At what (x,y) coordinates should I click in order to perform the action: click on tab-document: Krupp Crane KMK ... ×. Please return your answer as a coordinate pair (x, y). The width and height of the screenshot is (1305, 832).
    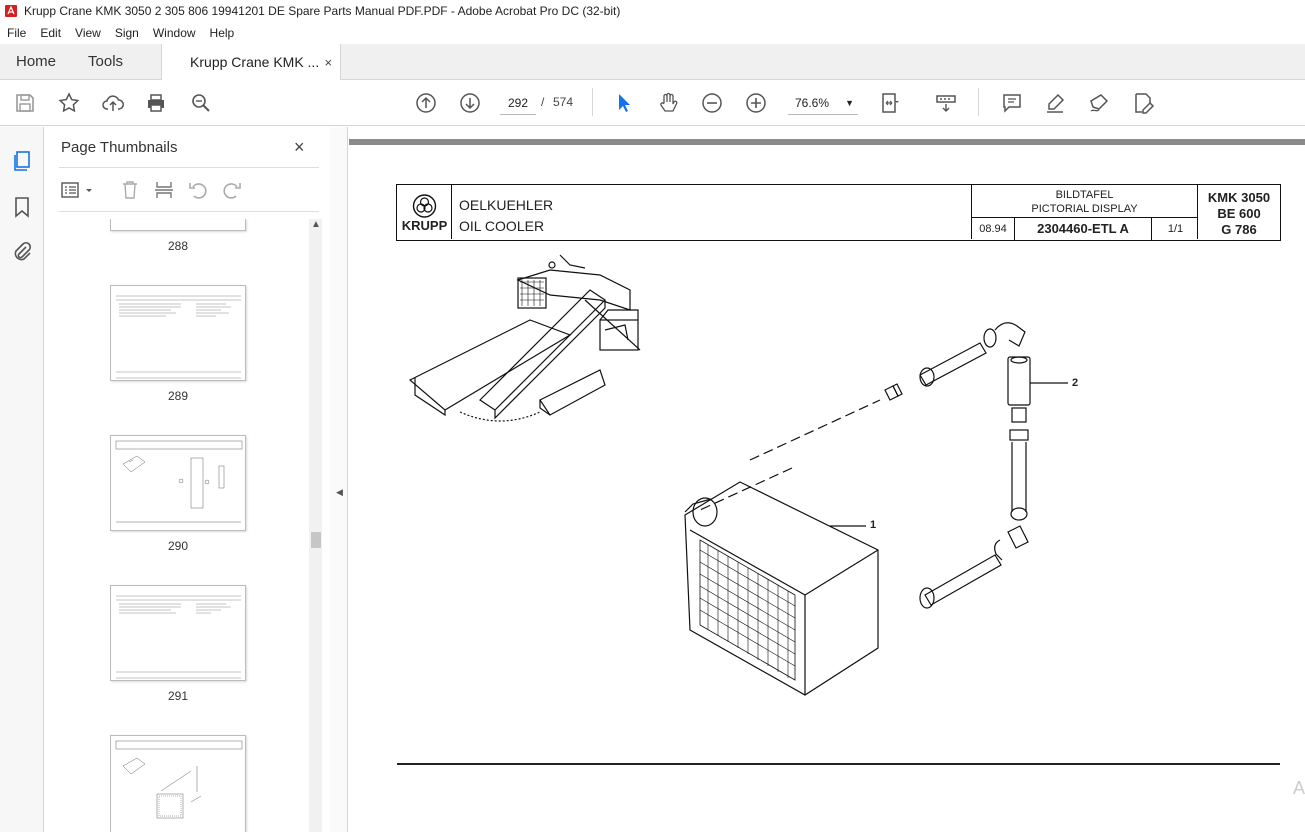
    Looking at the image, I should click on (251, 62).